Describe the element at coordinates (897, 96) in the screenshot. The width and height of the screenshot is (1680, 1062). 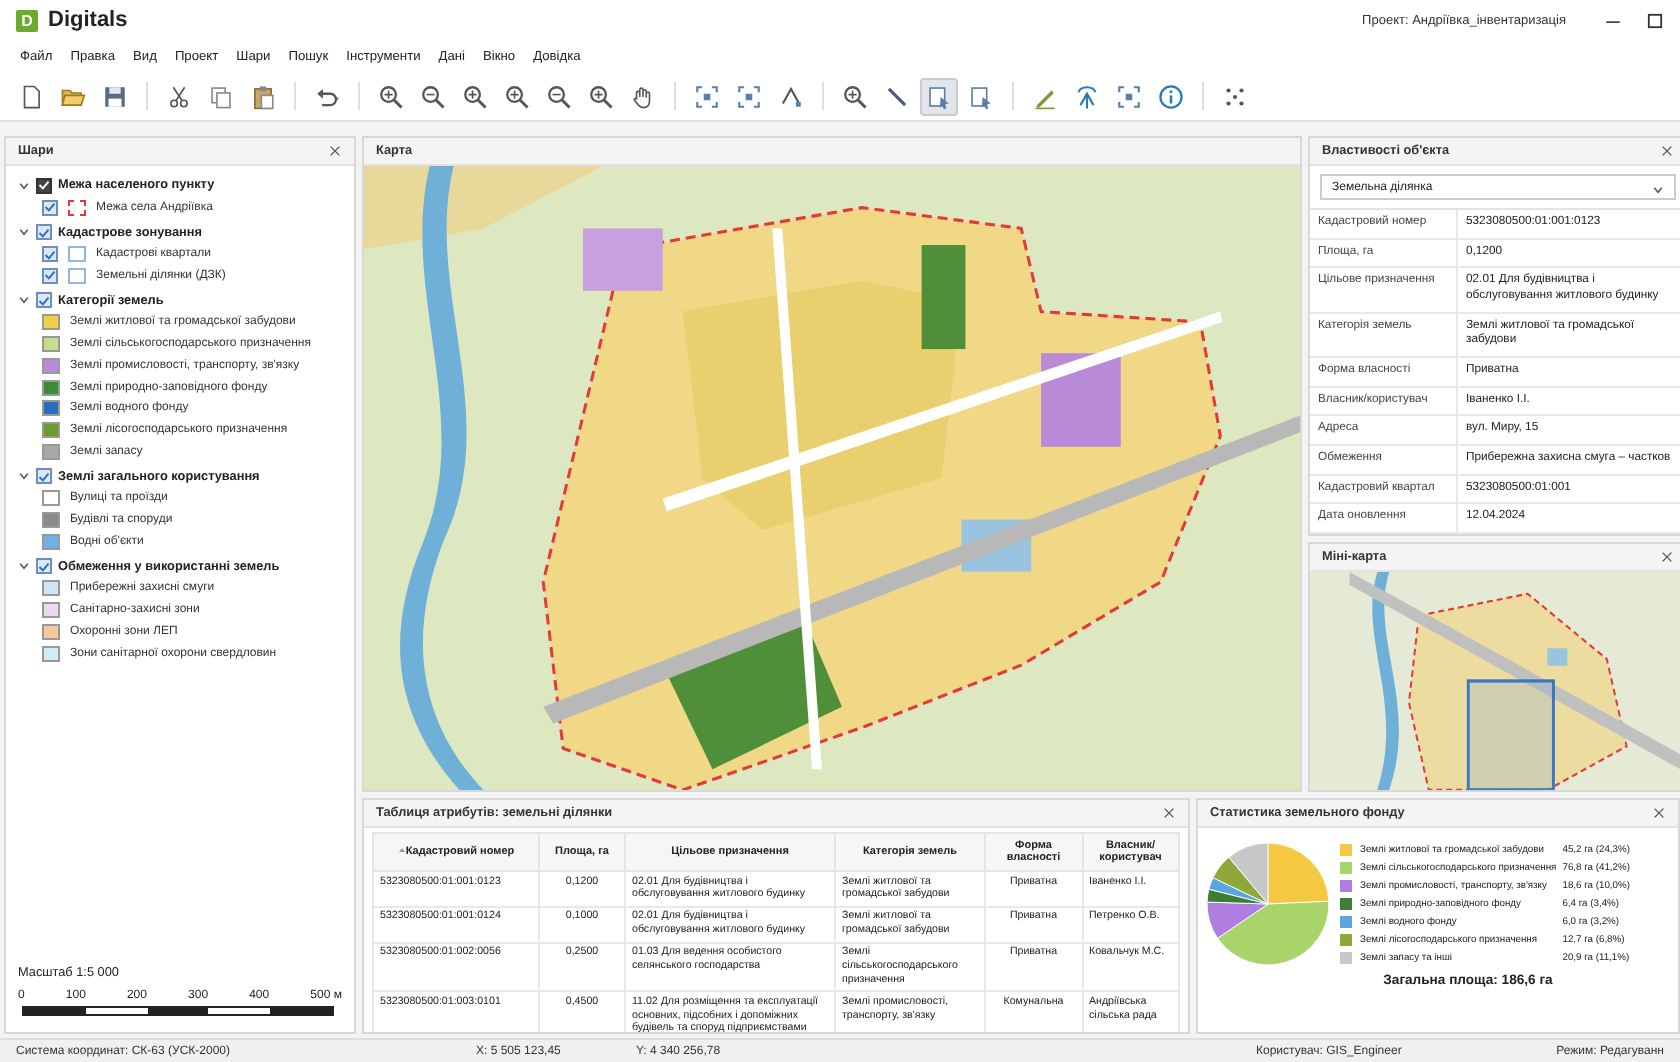
I see `line-icon` at that location.